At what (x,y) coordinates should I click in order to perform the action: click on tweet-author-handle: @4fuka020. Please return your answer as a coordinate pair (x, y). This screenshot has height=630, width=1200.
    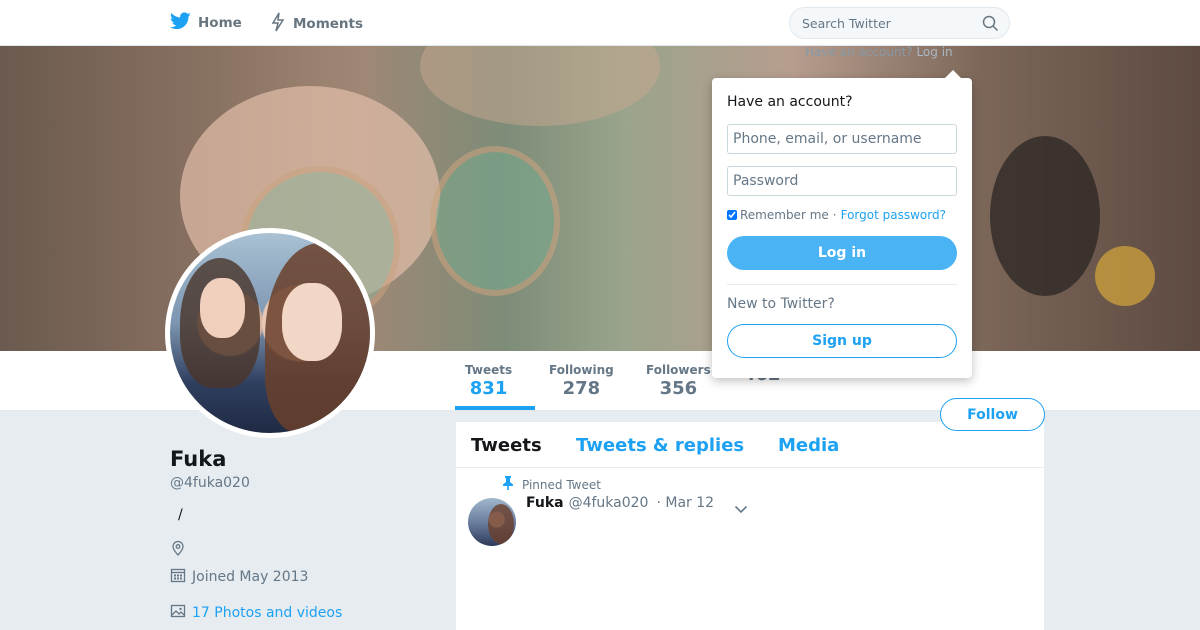
    Looking at the image, I should click on (609, 503).